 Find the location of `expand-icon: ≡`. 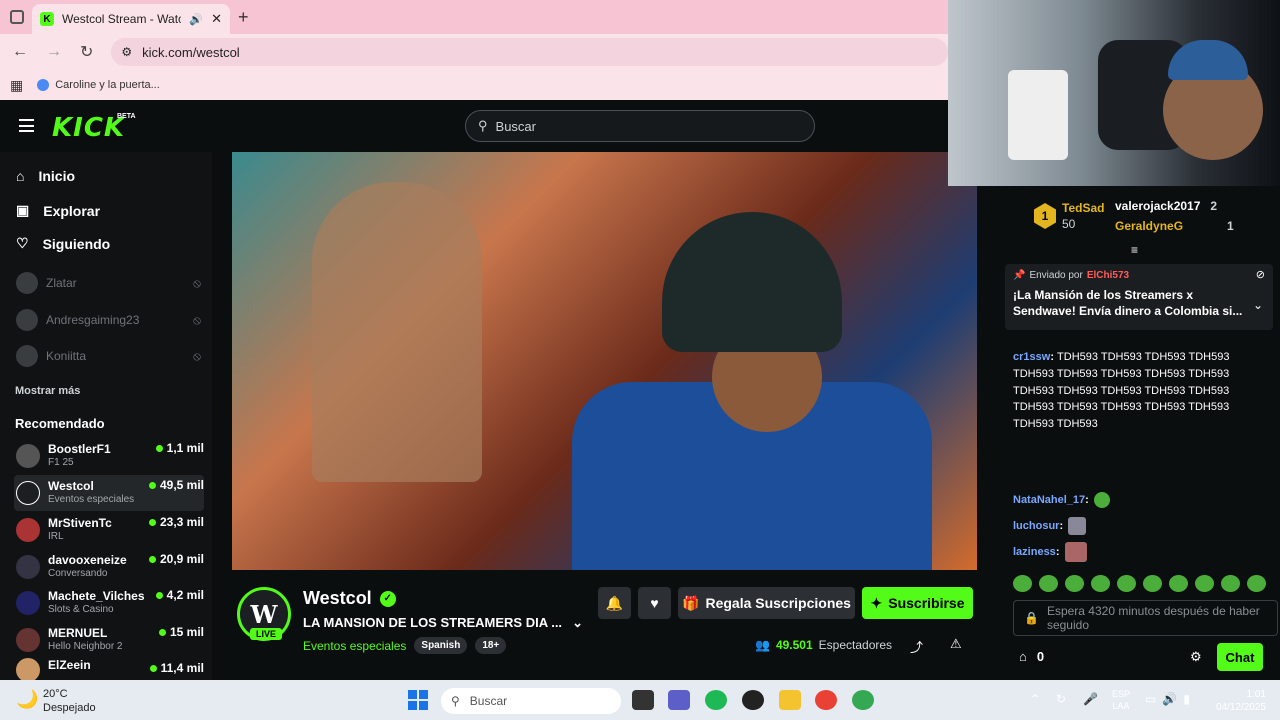

expand-icon: ≡ is located at coordinates (1134, 250).